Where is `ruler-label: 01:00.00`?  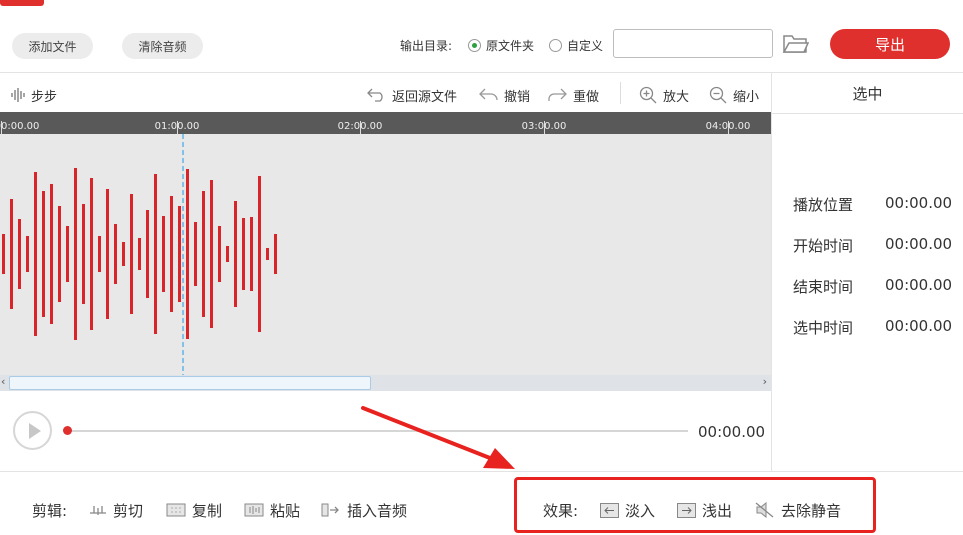
ruler-label: 01:00.00 is located at coordinates (177, 126).